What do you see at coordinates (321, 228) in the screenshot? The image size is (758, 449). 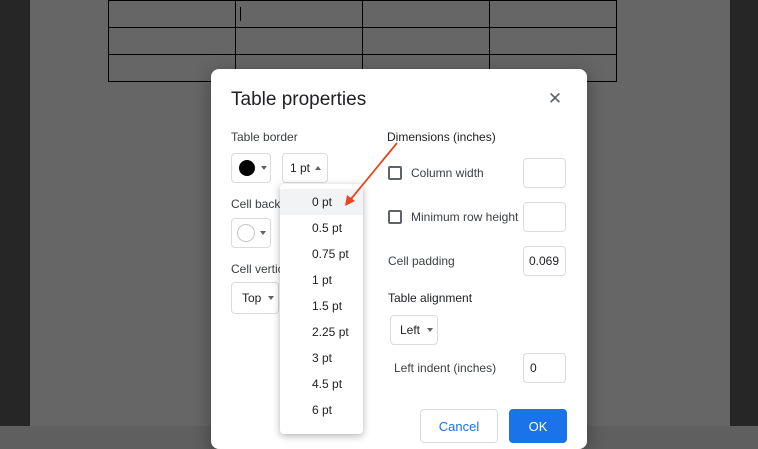 I see `menu-item-0-5pt: 0.5 pt` at bounding box center [321, 228].